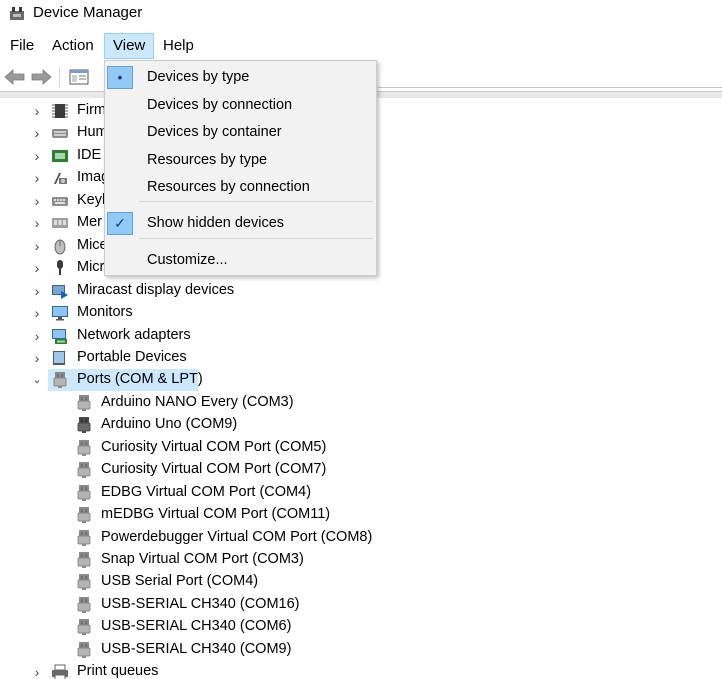 The width and height of the screenshot is (722, 679). Describe the element at coordinates (361, 46) in the screenshot. I see `menu-bar: File Action View Help` at that location.